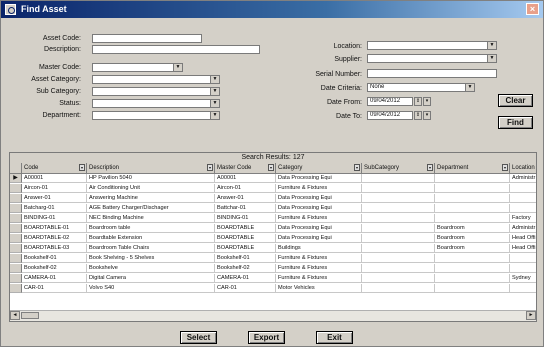 The width and height of the screenshot is (544, 347). What do you see at coordinates (16, 168) in the screenshot?
I see `row-selector-header` at bounding box center [16, 168].